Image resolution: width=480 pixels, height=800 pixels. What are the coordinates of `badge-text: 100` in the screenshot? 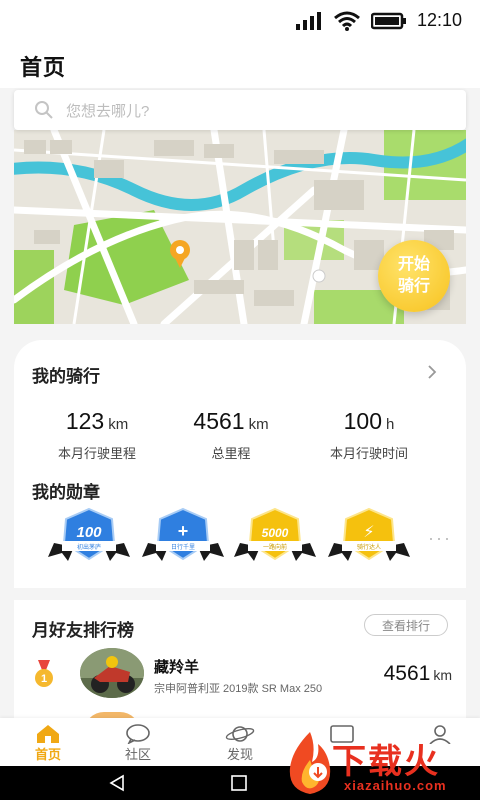 It's located at (89, 532).